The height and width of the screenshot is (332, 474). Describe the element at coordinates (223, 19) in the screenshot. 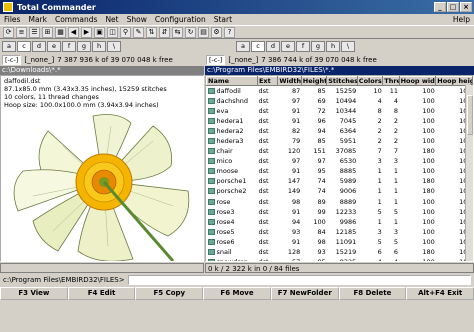

I see `menu-start: Start` at that location.